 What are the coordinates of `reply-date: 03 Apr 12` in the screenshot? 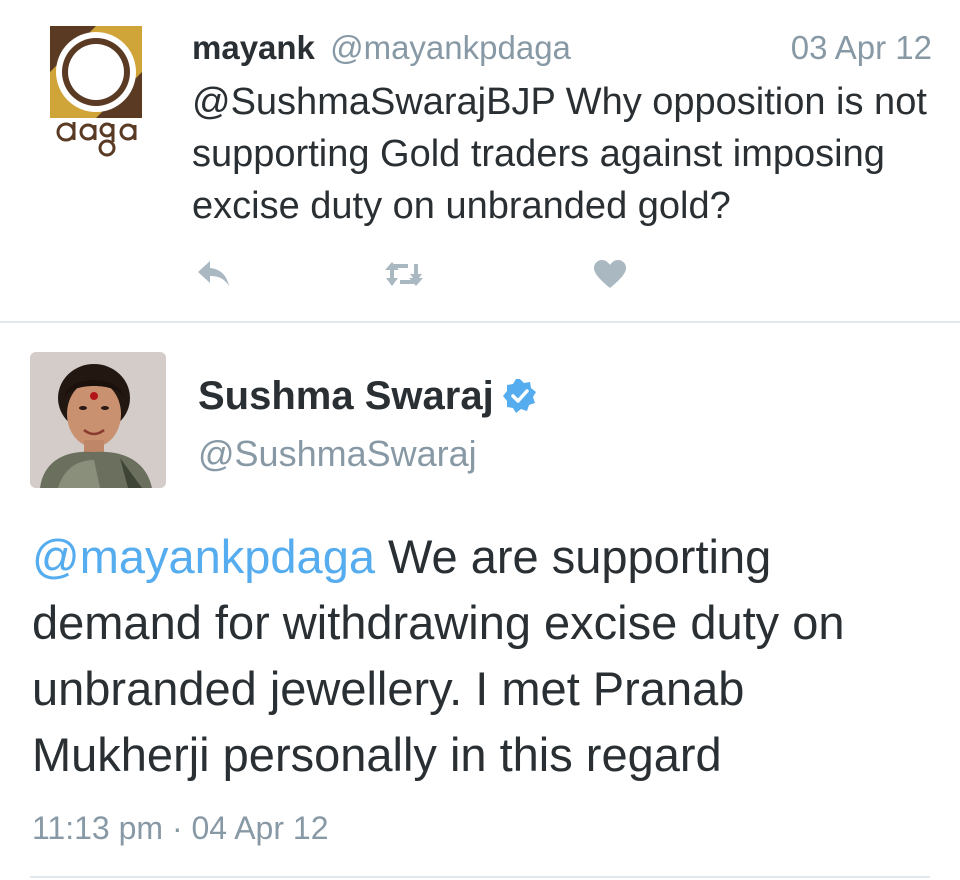 It's located at (861, 48).